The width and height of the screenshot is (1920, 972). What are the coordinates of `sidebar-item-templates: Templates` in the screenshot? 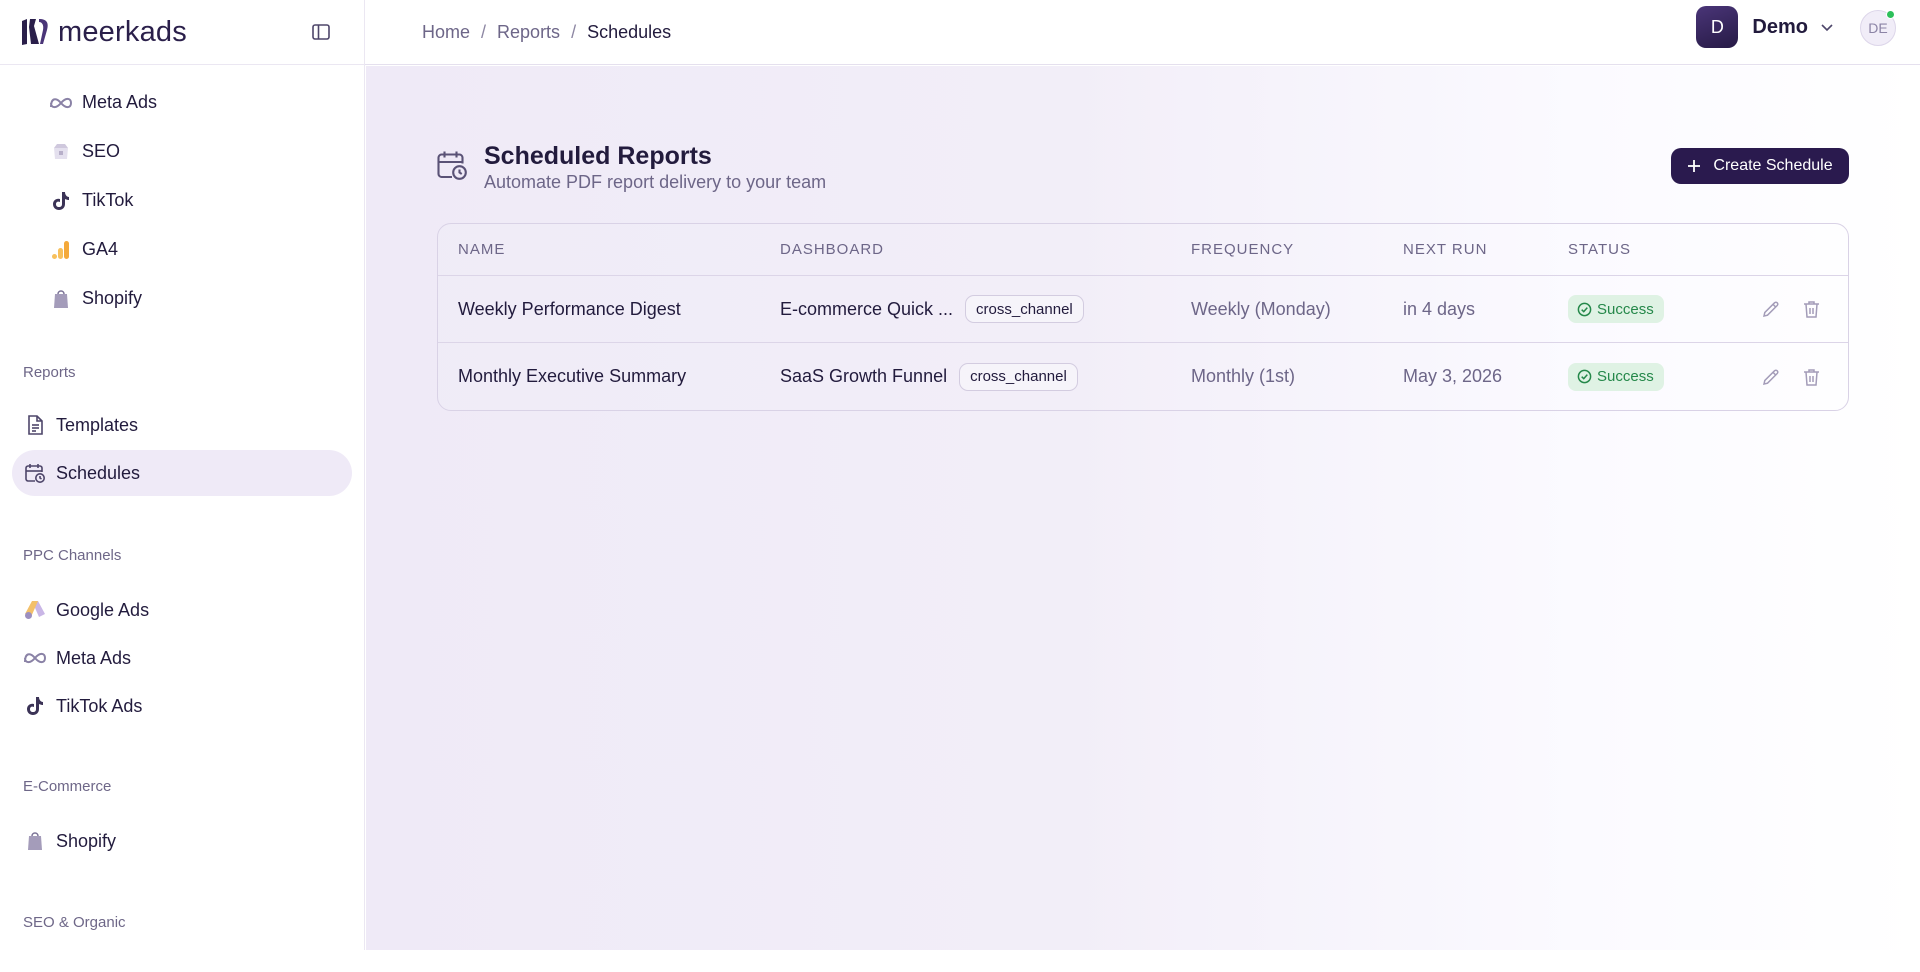 It's located at (182, 425).